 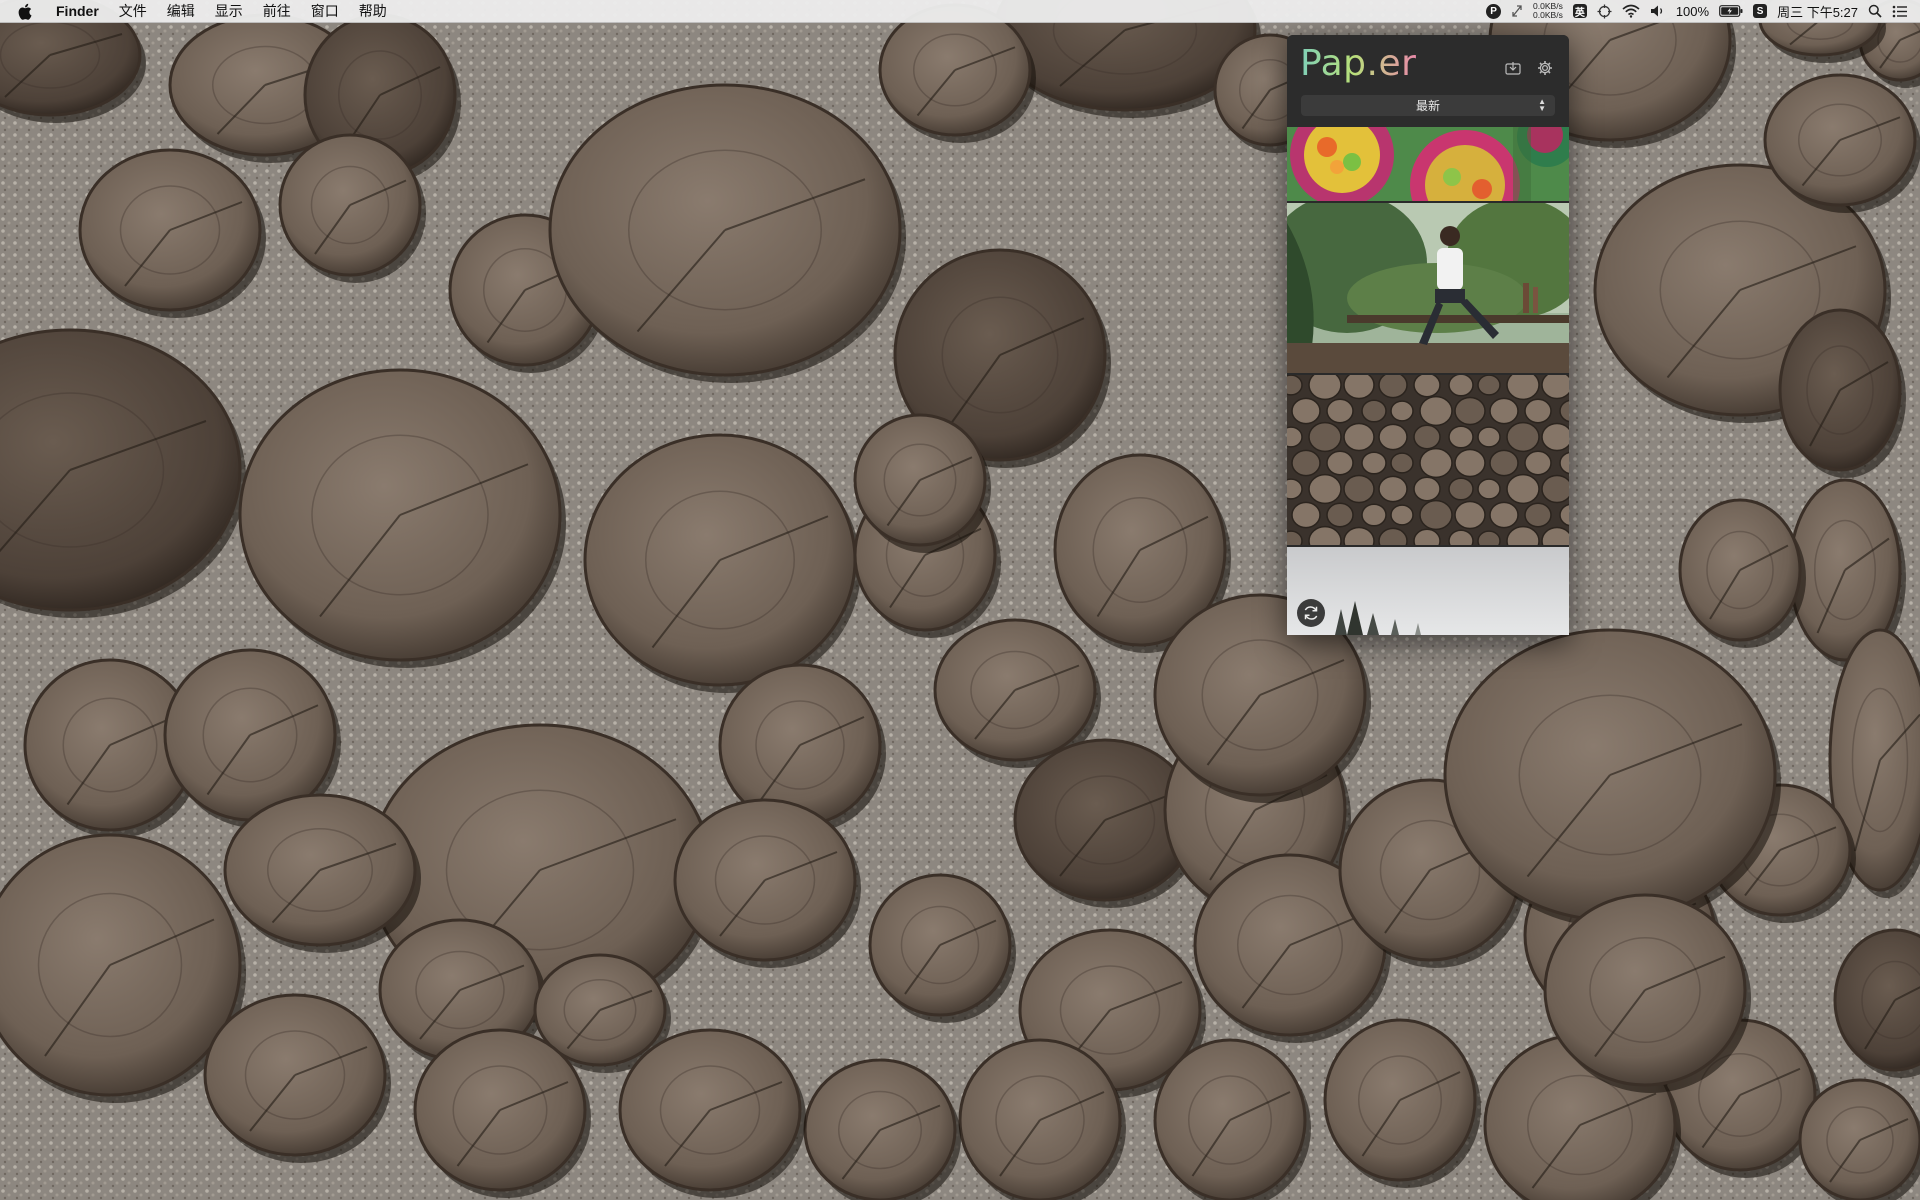 I want to click on paper-popover: Pap.er 最新 ▲ ▼, so click(x=1428, y=335).